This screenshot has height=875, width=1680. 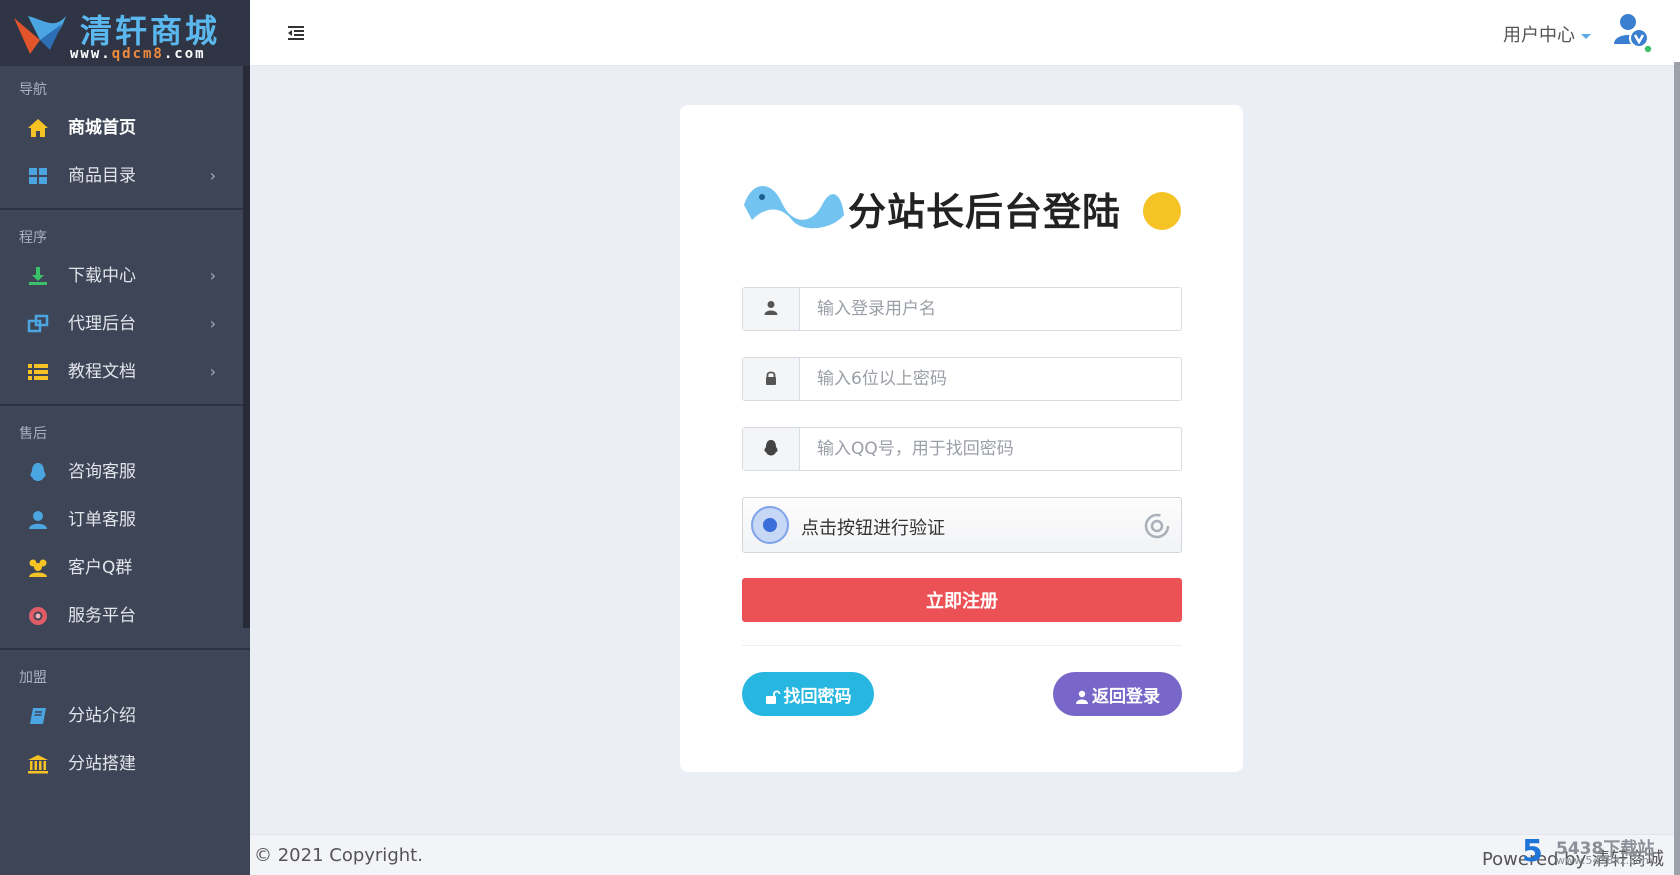 I want to click on captcha-refresh-icon, so click(x=1157, y=526).